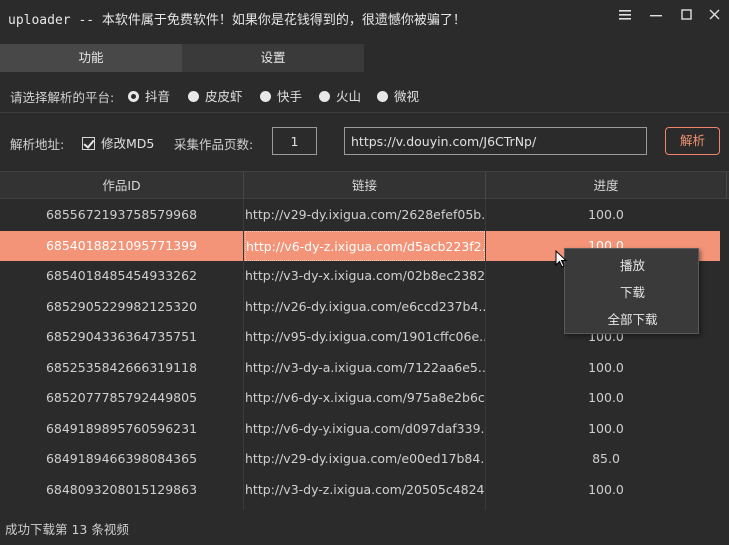 The width and height of the screenshot is (729, 545). Describe the element at coordinates (121, 489) in the screenshot. I see `cell-id: 6848093208015129863` at that location.